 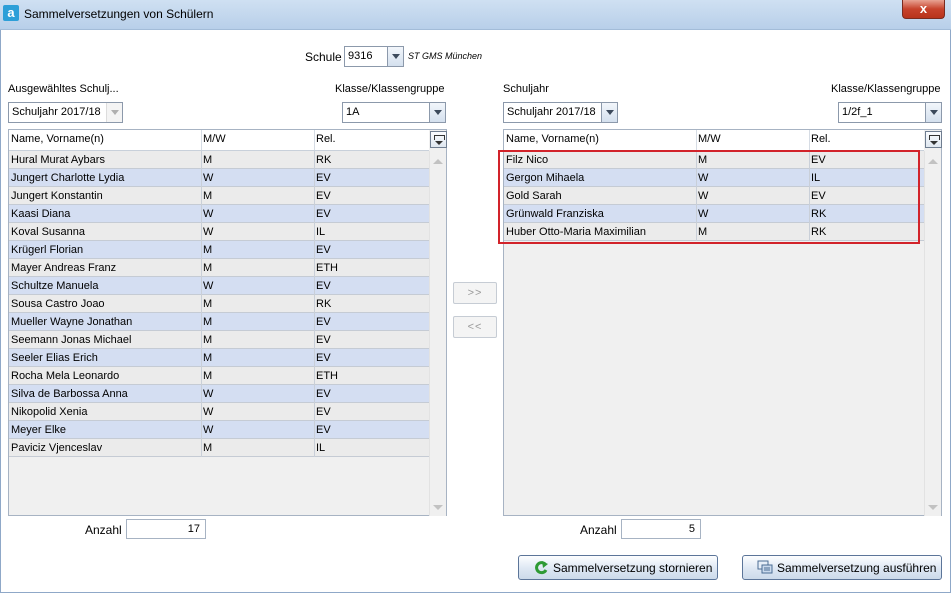 I want to click on move-left-button: <<, so click(x=475, y=327).